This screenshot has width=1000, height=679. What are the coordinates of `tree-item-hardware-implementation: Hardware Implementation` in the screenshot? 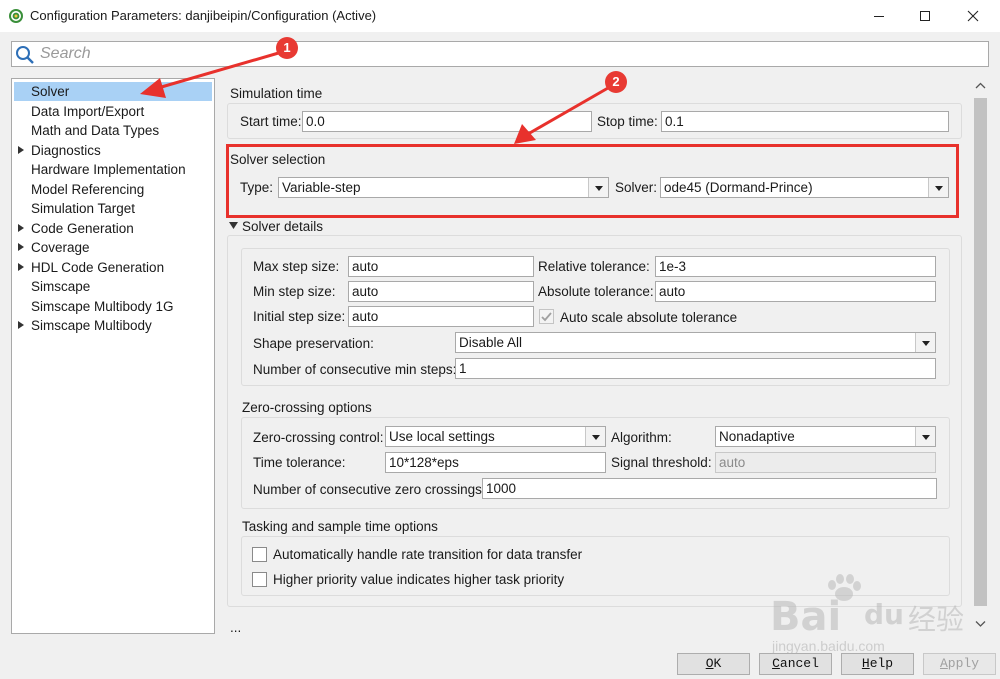 It's located at (113, 169).